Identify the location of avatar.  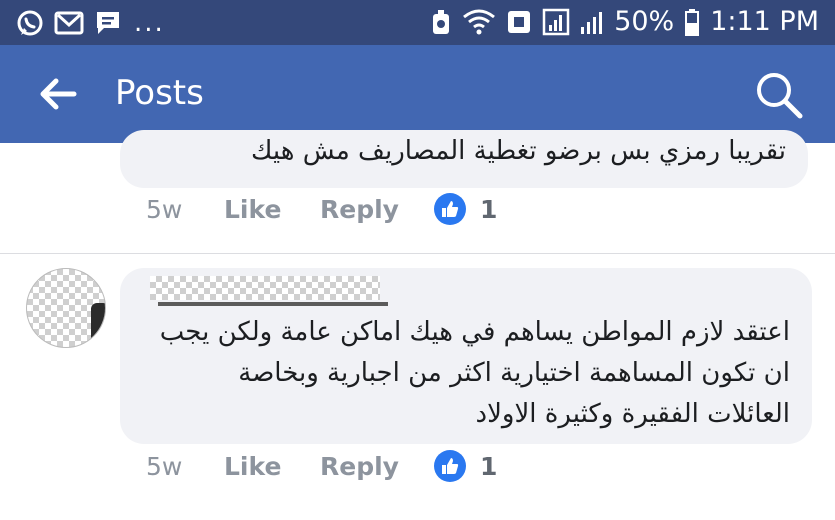
(66, 308).